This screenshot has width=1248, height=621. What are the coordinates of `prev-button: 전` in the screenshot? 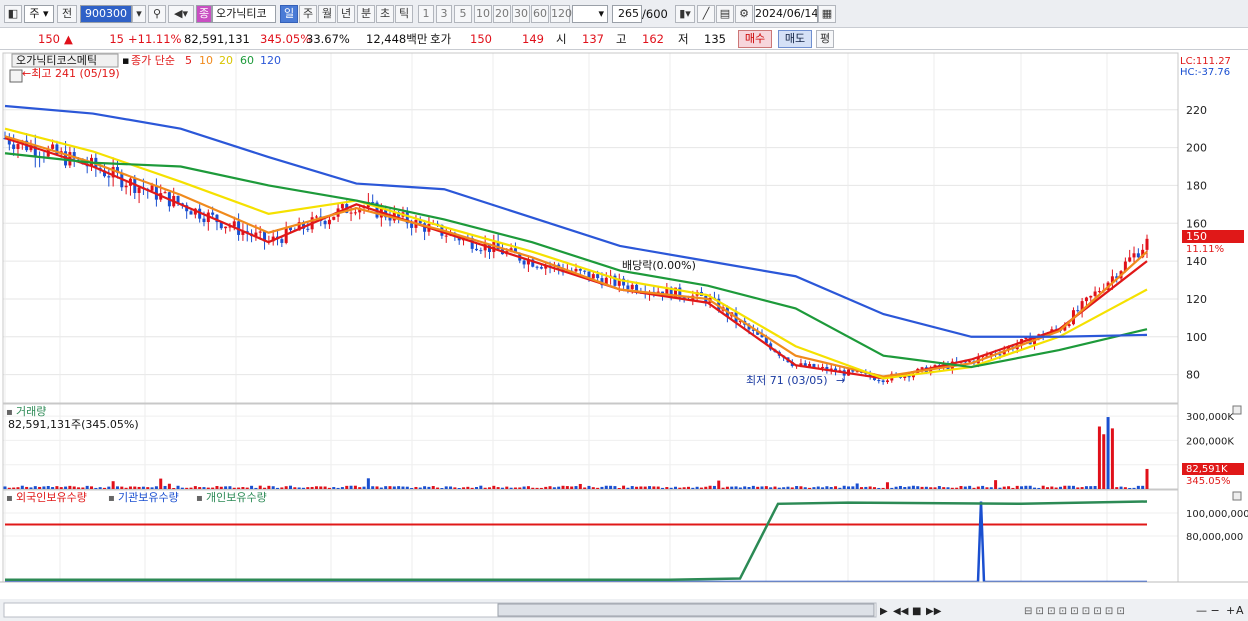 It's located at (67, 14).